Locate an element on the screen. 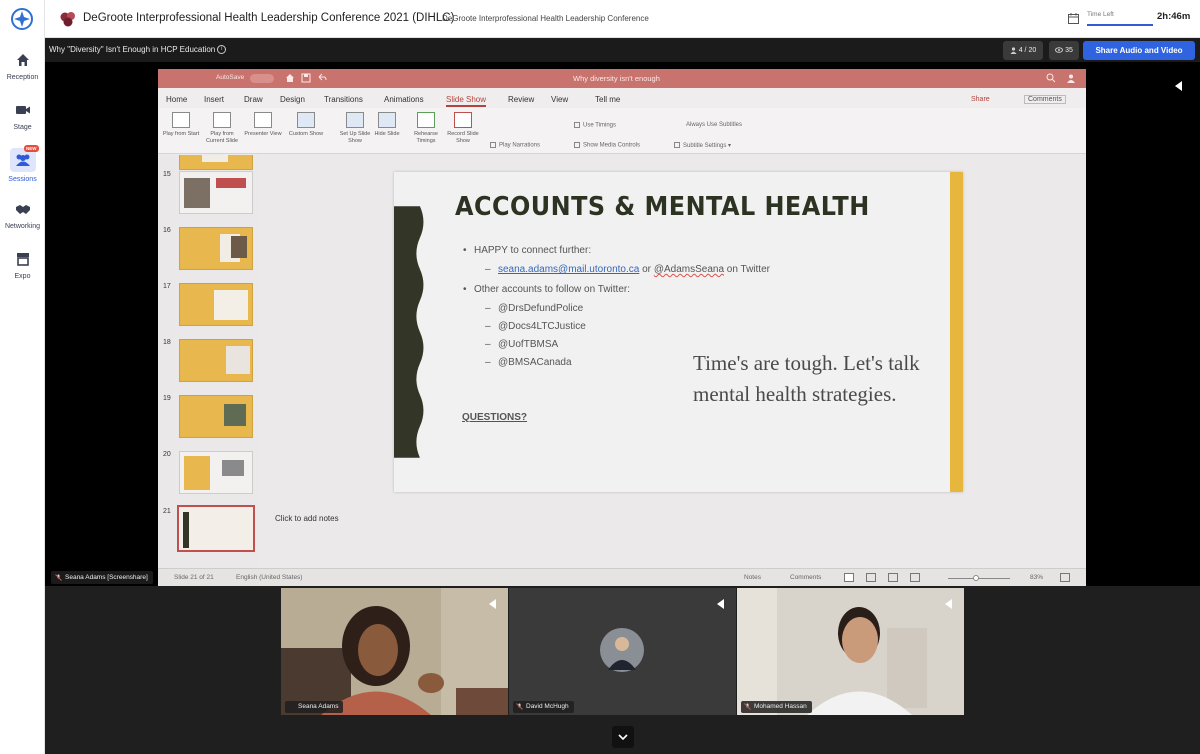 This screenshot has height=754, width=1200. nav-label-sessions: Sessions is located at coordinates (22, 179).